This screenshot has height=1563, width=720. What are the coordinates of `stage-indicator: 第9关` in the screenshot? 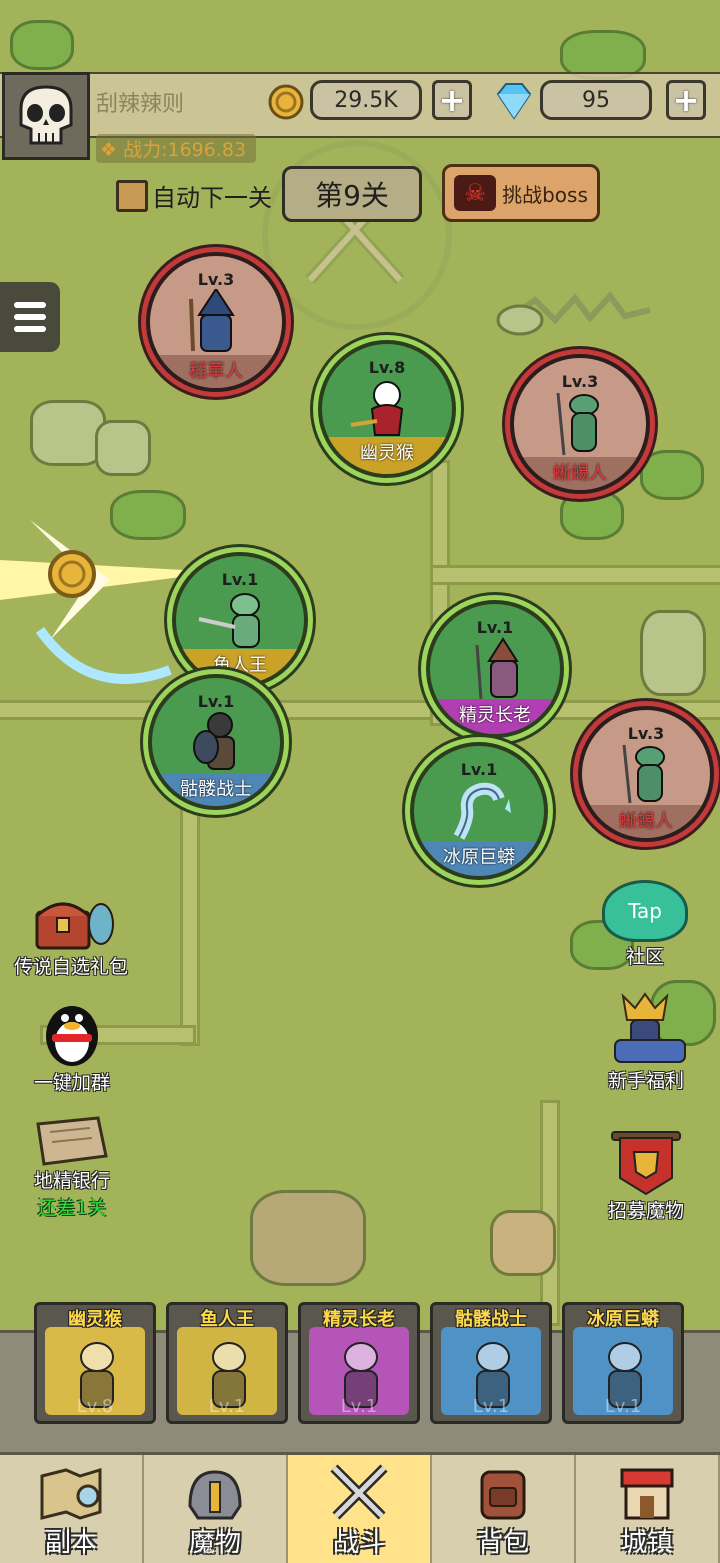 It's located at (352, 194).